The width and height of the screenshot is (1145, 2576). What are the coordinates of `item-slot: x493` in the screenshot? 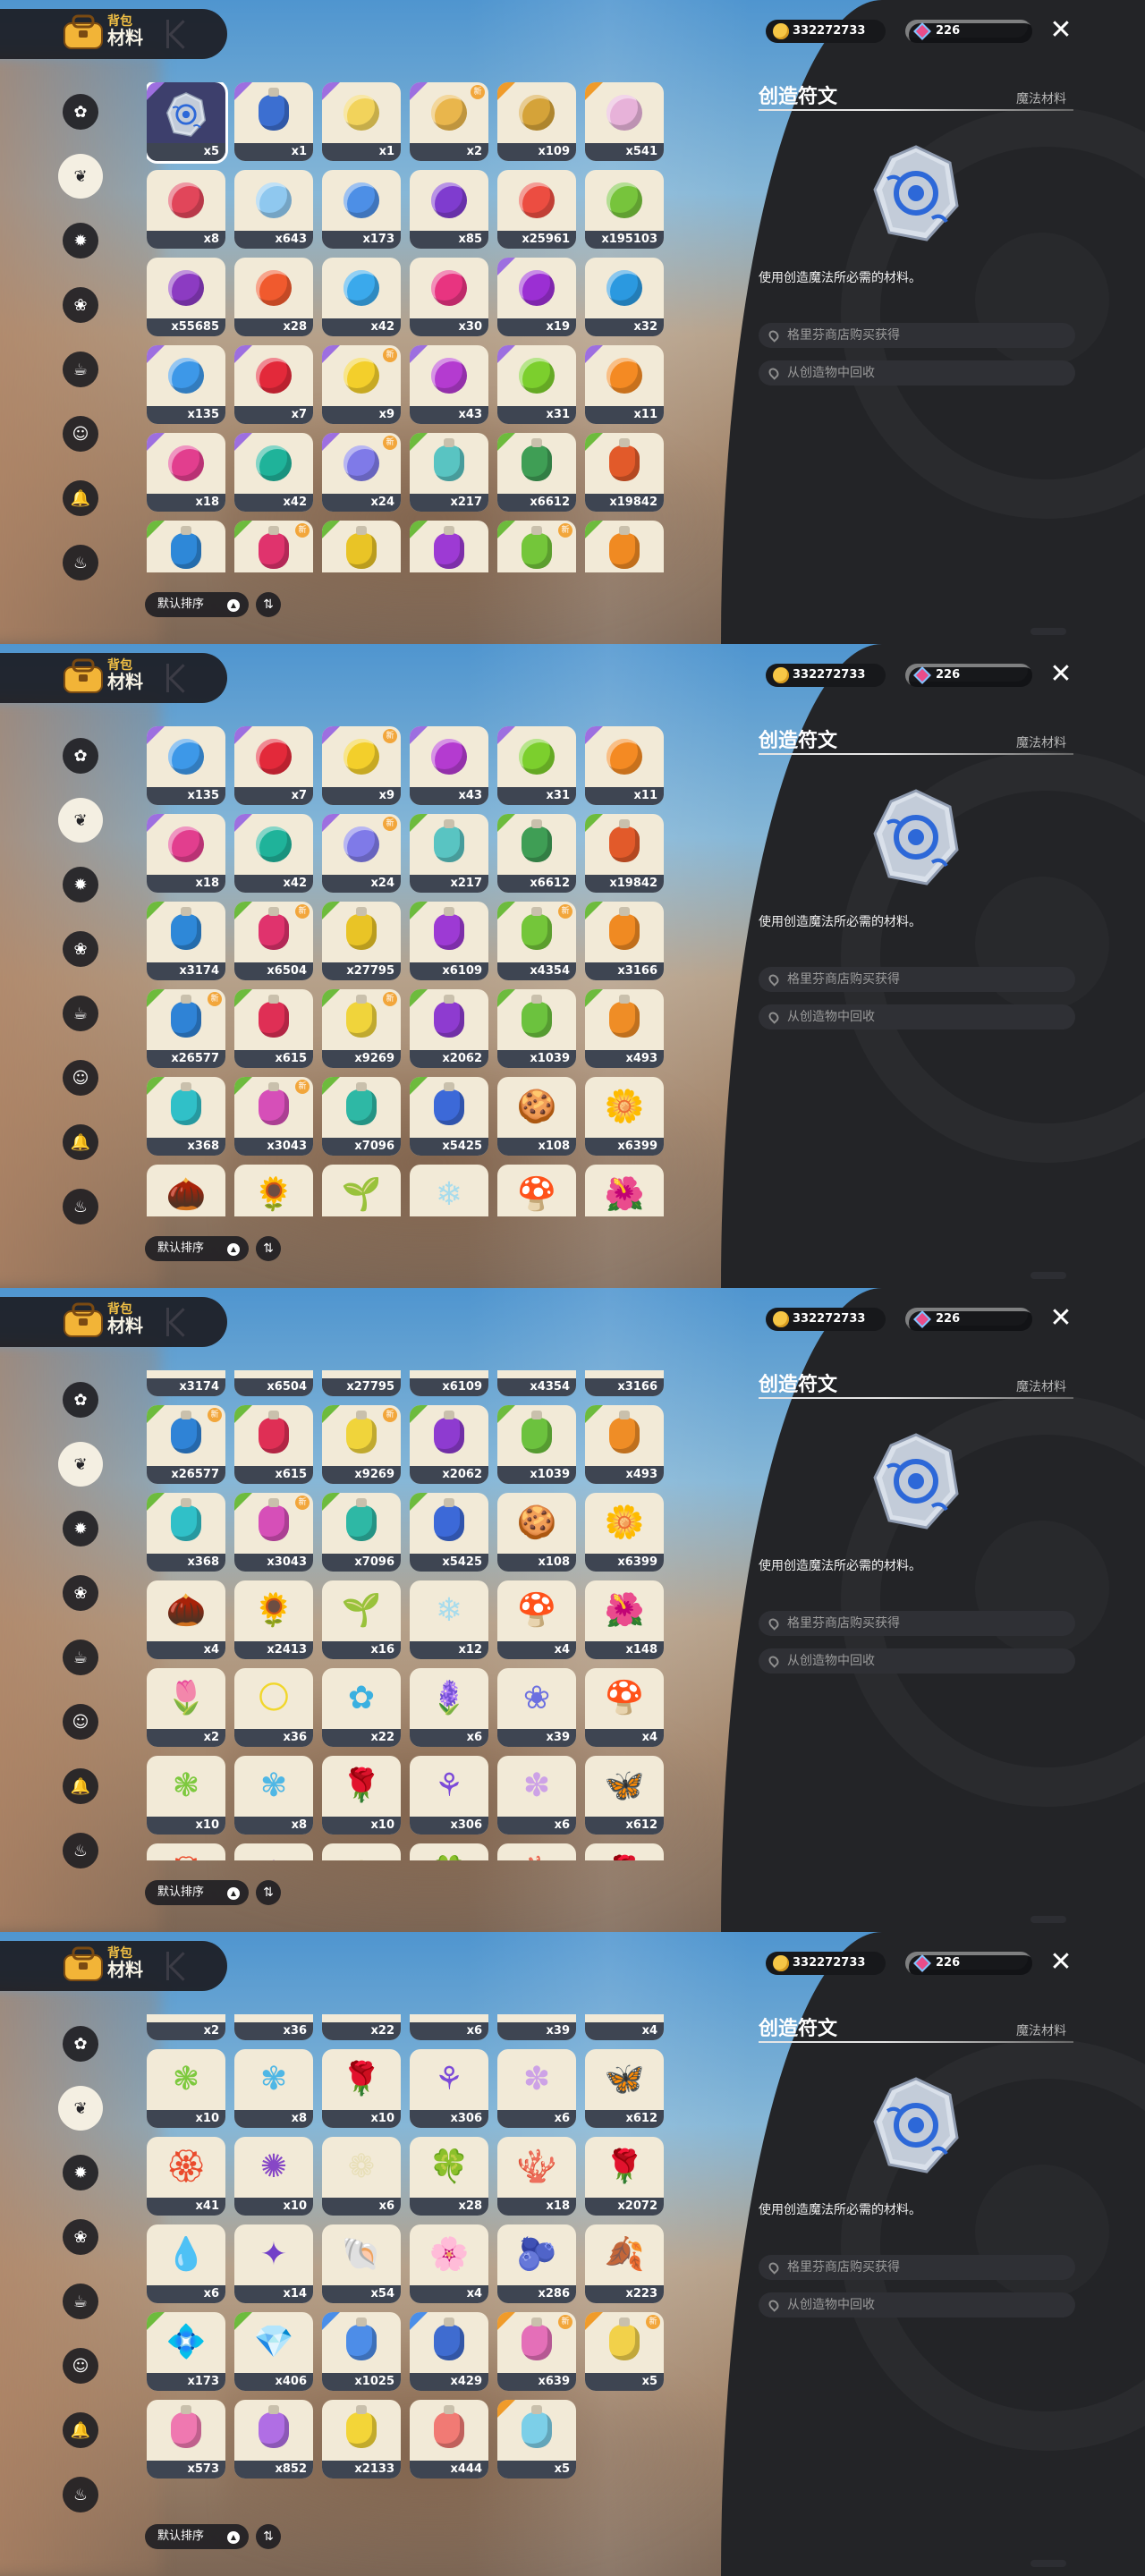 It's located at (624, 1445).